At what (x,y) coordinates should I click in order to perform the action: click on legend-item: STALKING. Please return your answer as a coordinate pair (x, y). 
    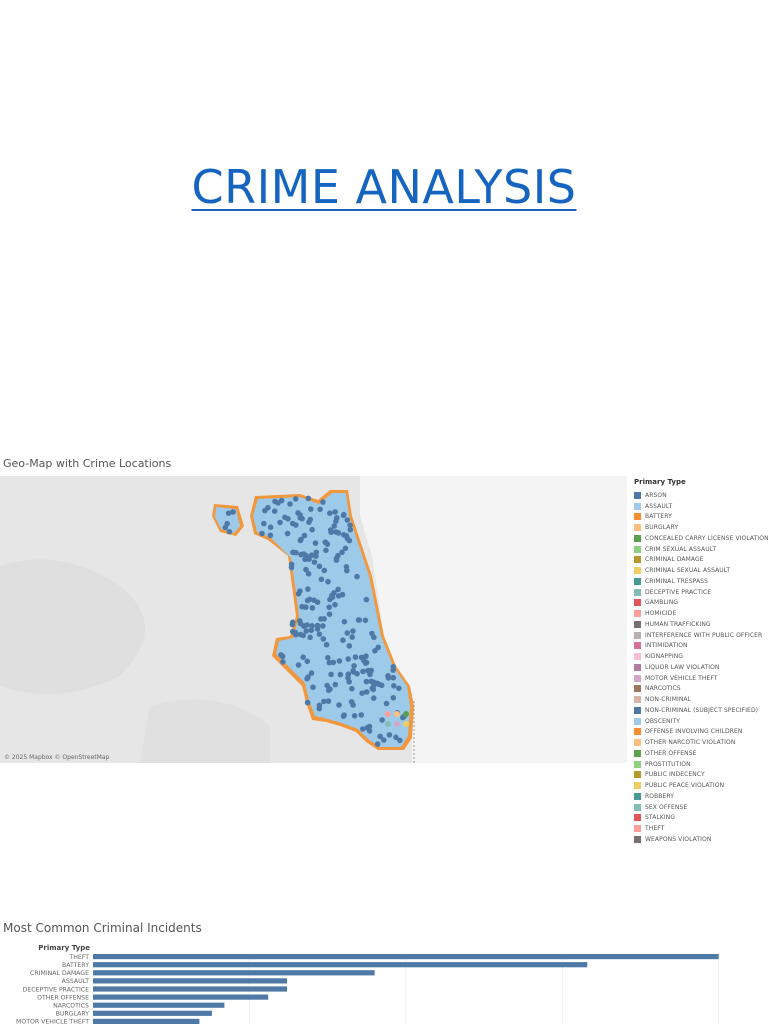
    Looking at the image, I should click on (701, 818).